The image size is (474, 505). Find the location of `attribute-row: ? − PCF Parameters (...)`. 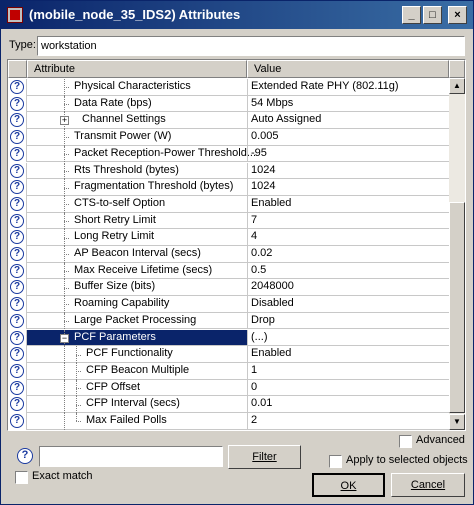

attribute-row: ? − PCF Parameters (...) is located at coordinates (228, 338).